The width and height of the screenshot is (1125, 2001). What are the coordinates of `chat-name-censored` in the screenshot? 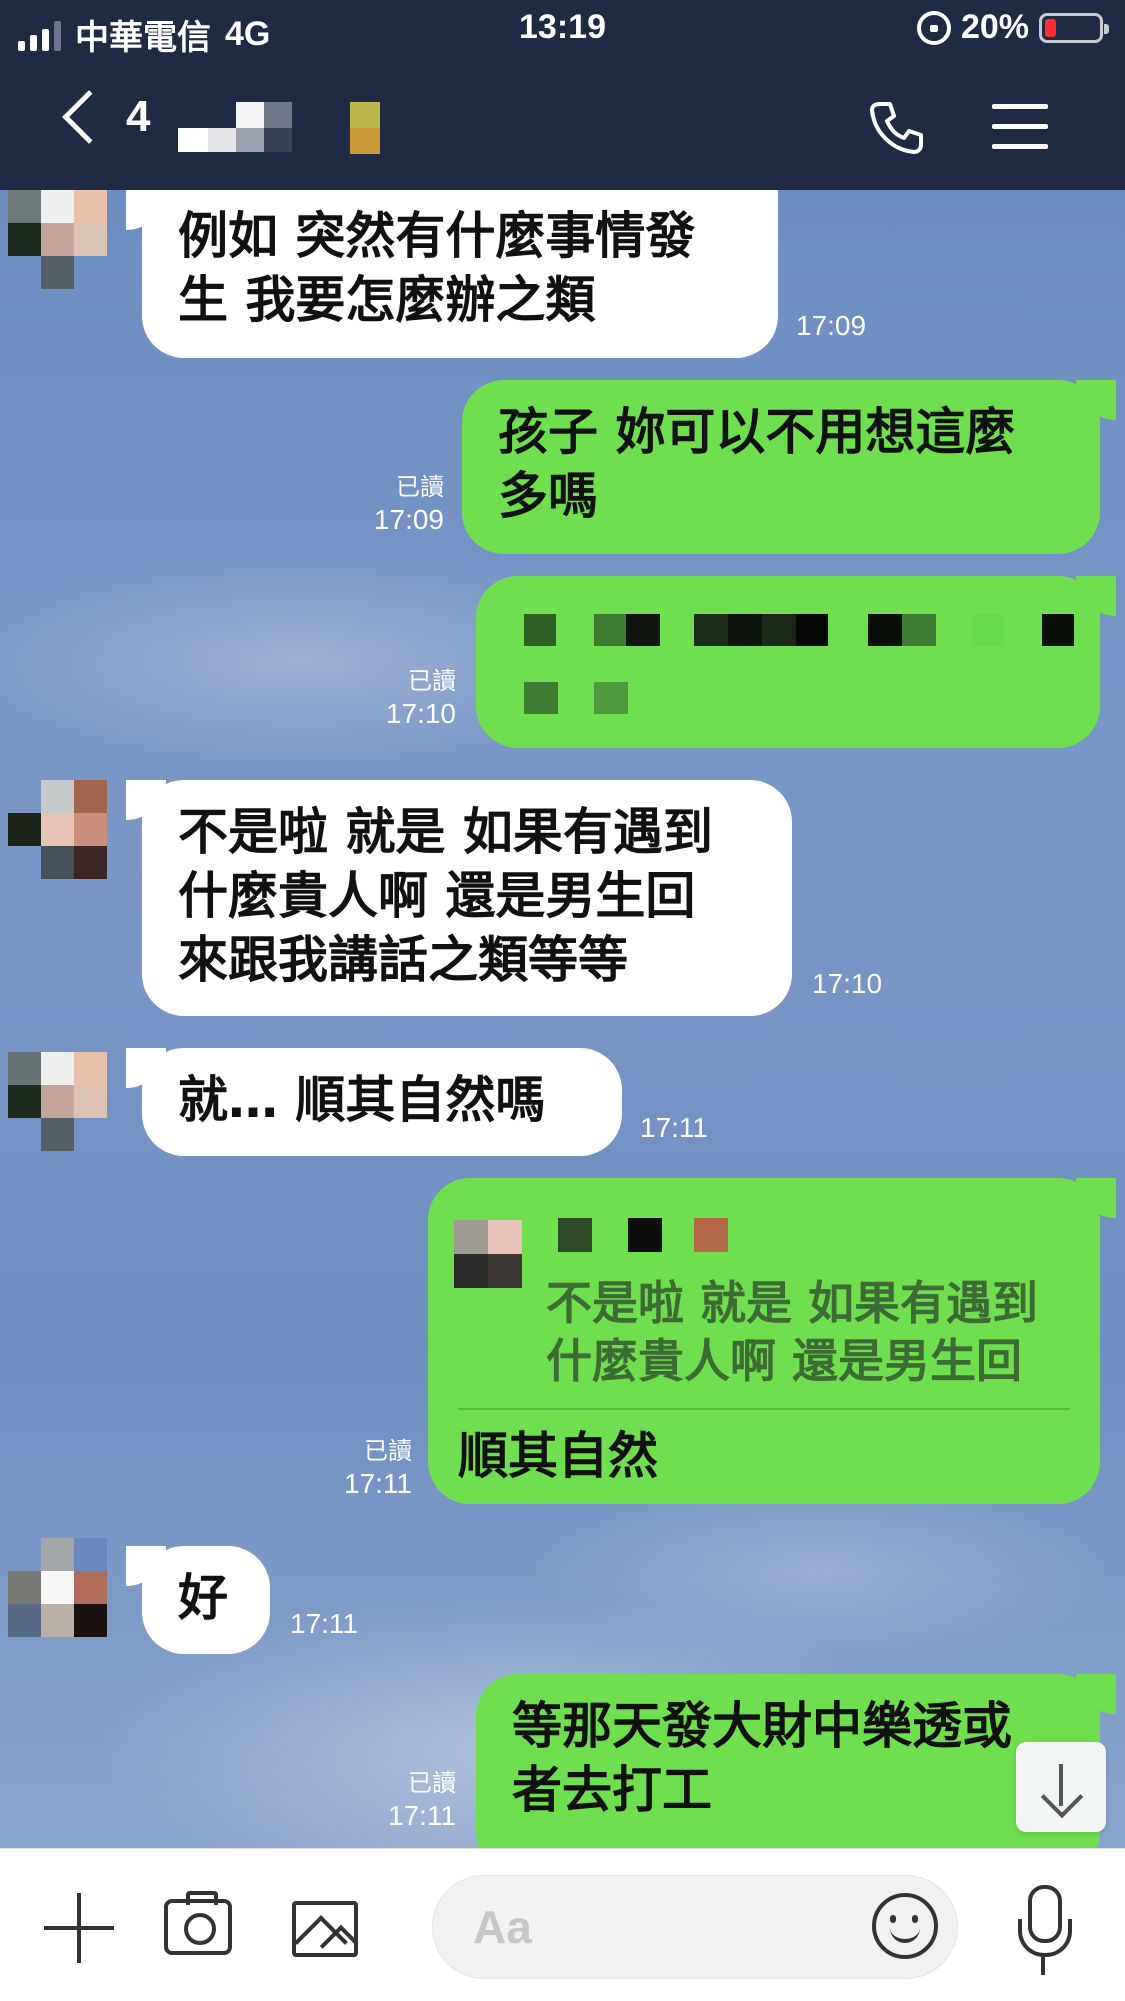 It's located at (288, 125).